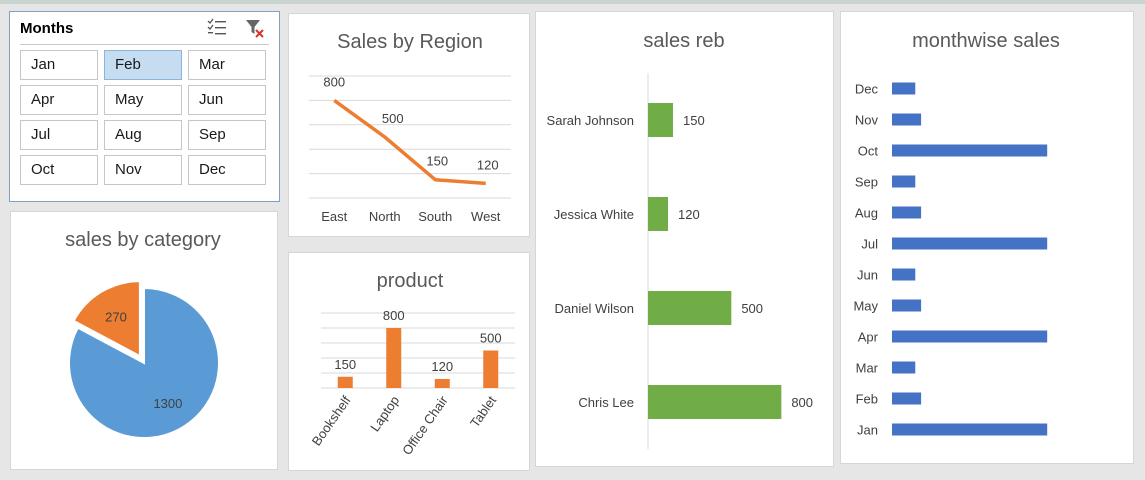 Image resolution: width=1145 pixels, height=480 pixels. I want to click on header-strip, so click(572, 2).